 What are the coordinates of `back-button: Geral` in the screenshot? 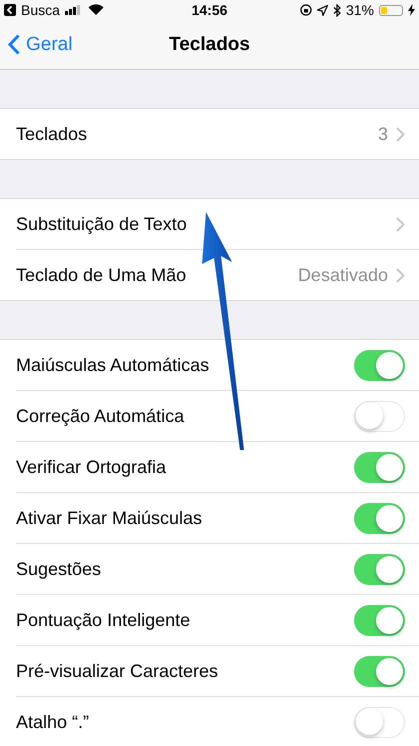 It's located at (40, 44).